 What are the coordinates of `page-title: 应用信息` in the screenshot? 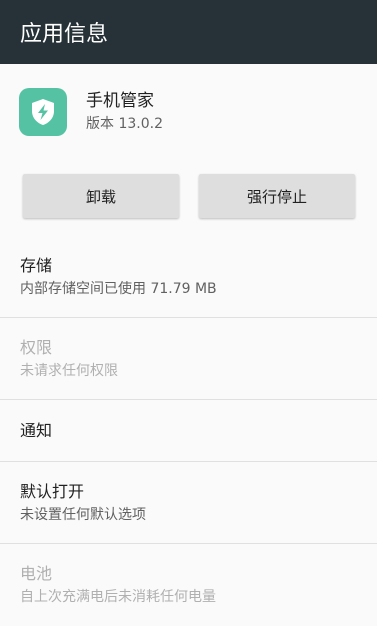 It's located at (64, 34).